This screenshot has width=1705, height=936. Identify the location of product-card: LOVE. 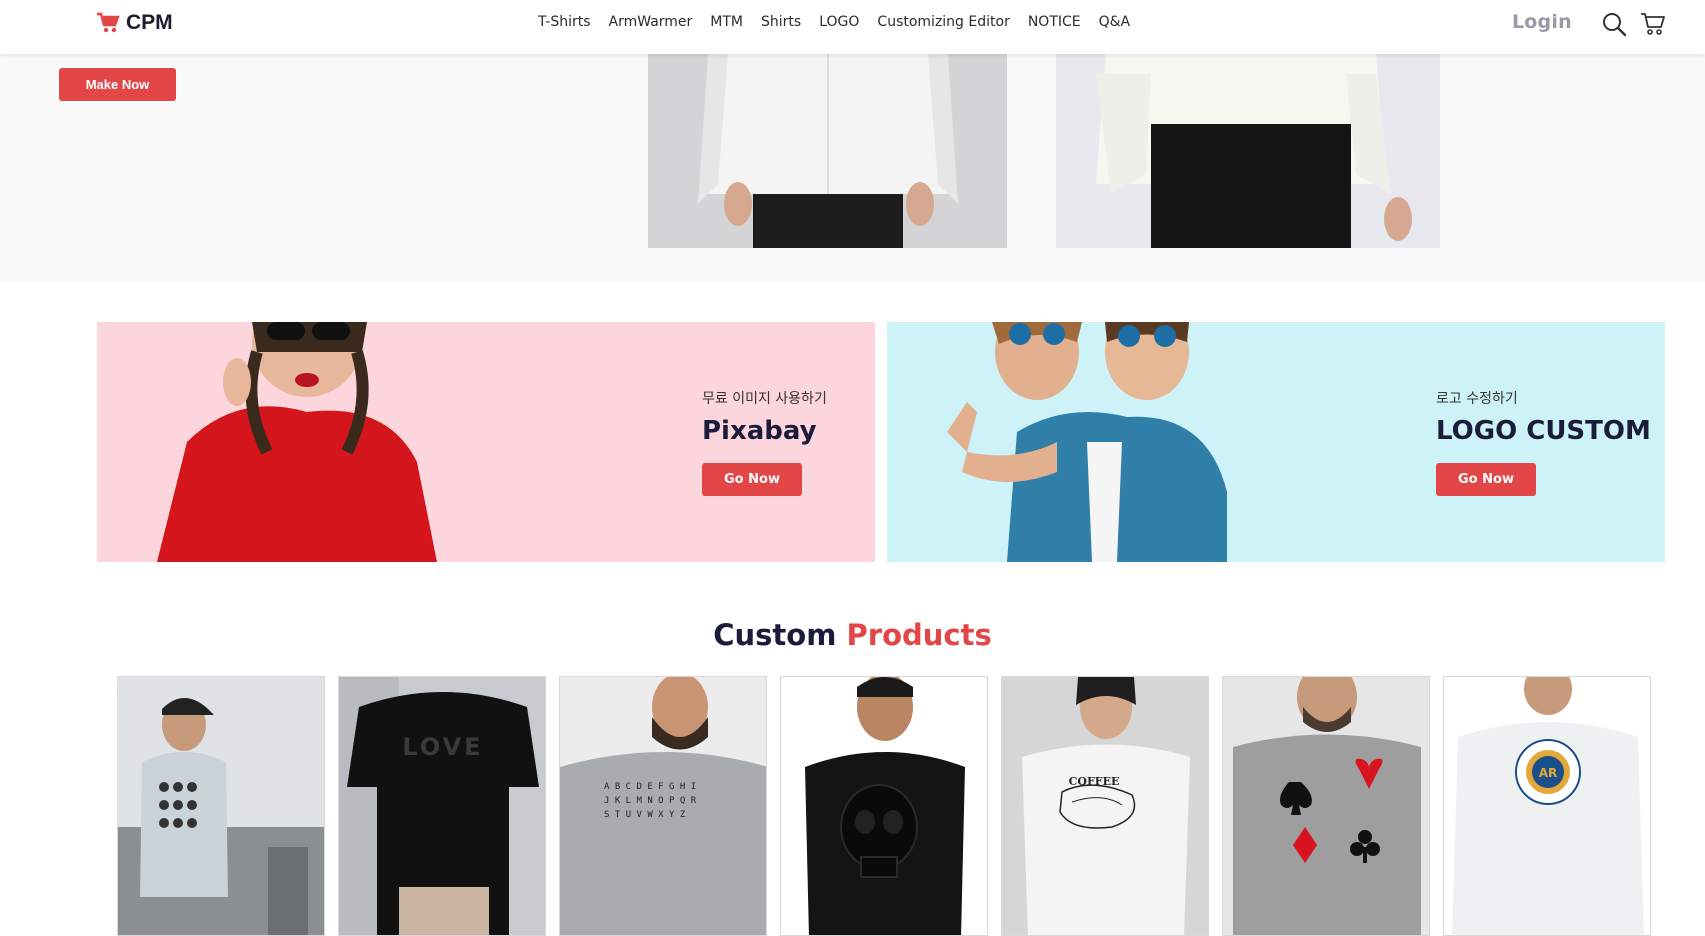
(442, 806).